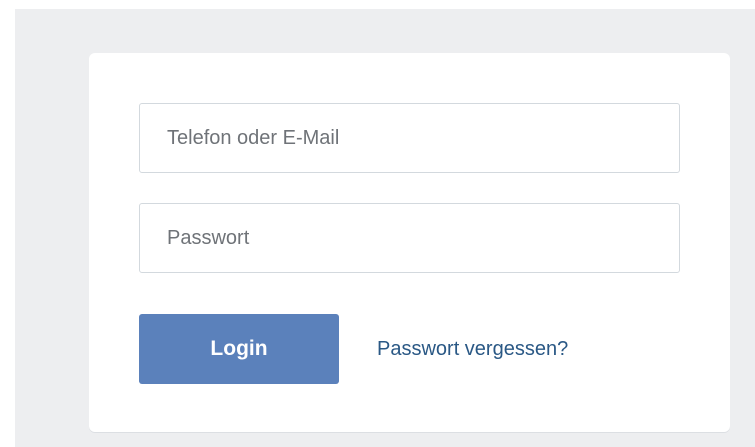 This screenshot has width=755, height=447. What do you see at coordinates (472, 349) in the screenshot?
I see `forgot-password-link: Passwort vergessen?` at bounding box center [472, 349].